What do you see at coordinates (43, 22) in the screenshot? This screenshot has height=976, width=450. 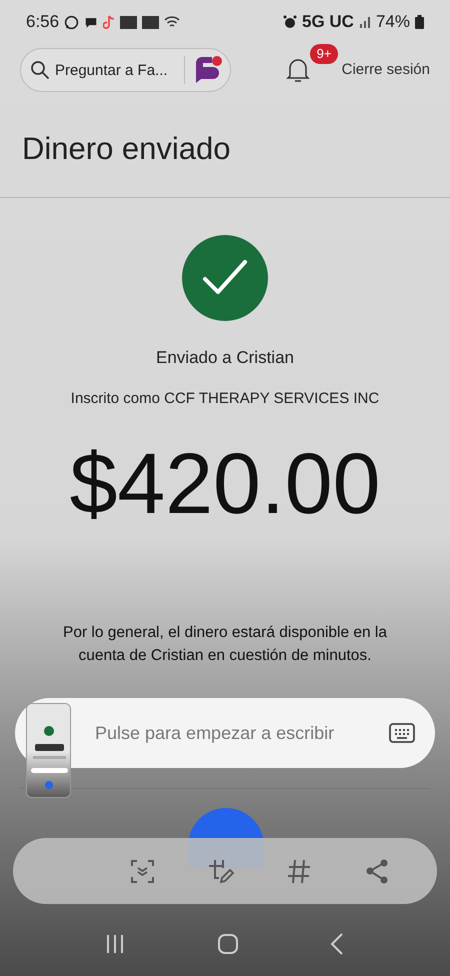 I see `status-time: 6:56` at bounding box center [43, 22].